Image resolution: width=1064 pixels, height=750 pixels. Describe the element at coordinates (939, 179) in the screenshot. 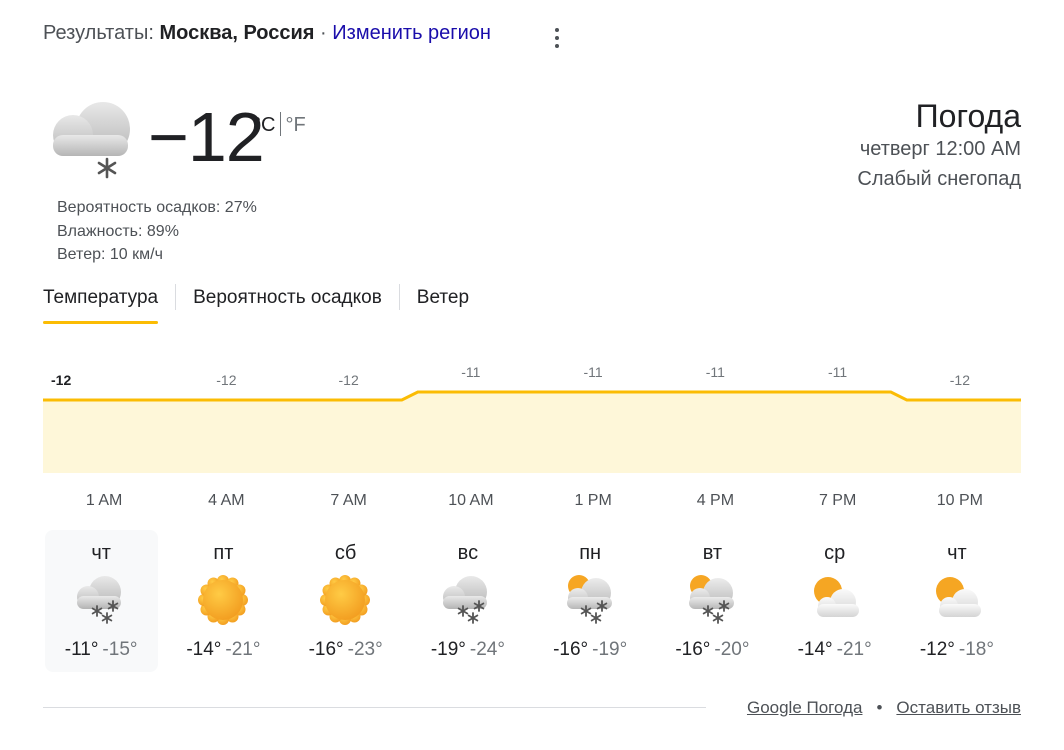

I see `weather-condition: Слабый снегопад` at that location.